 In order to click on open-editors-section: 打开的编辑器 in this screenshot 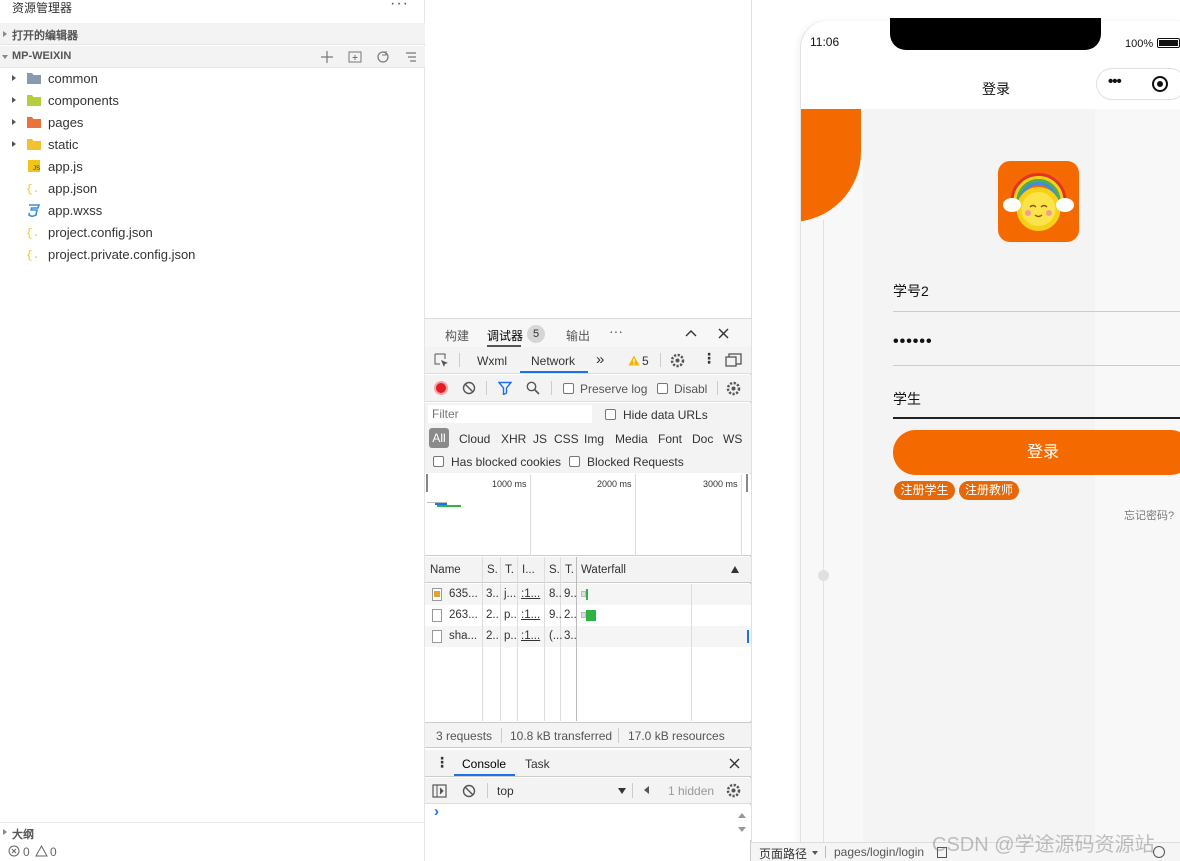, I will do `click(212, 34)`.